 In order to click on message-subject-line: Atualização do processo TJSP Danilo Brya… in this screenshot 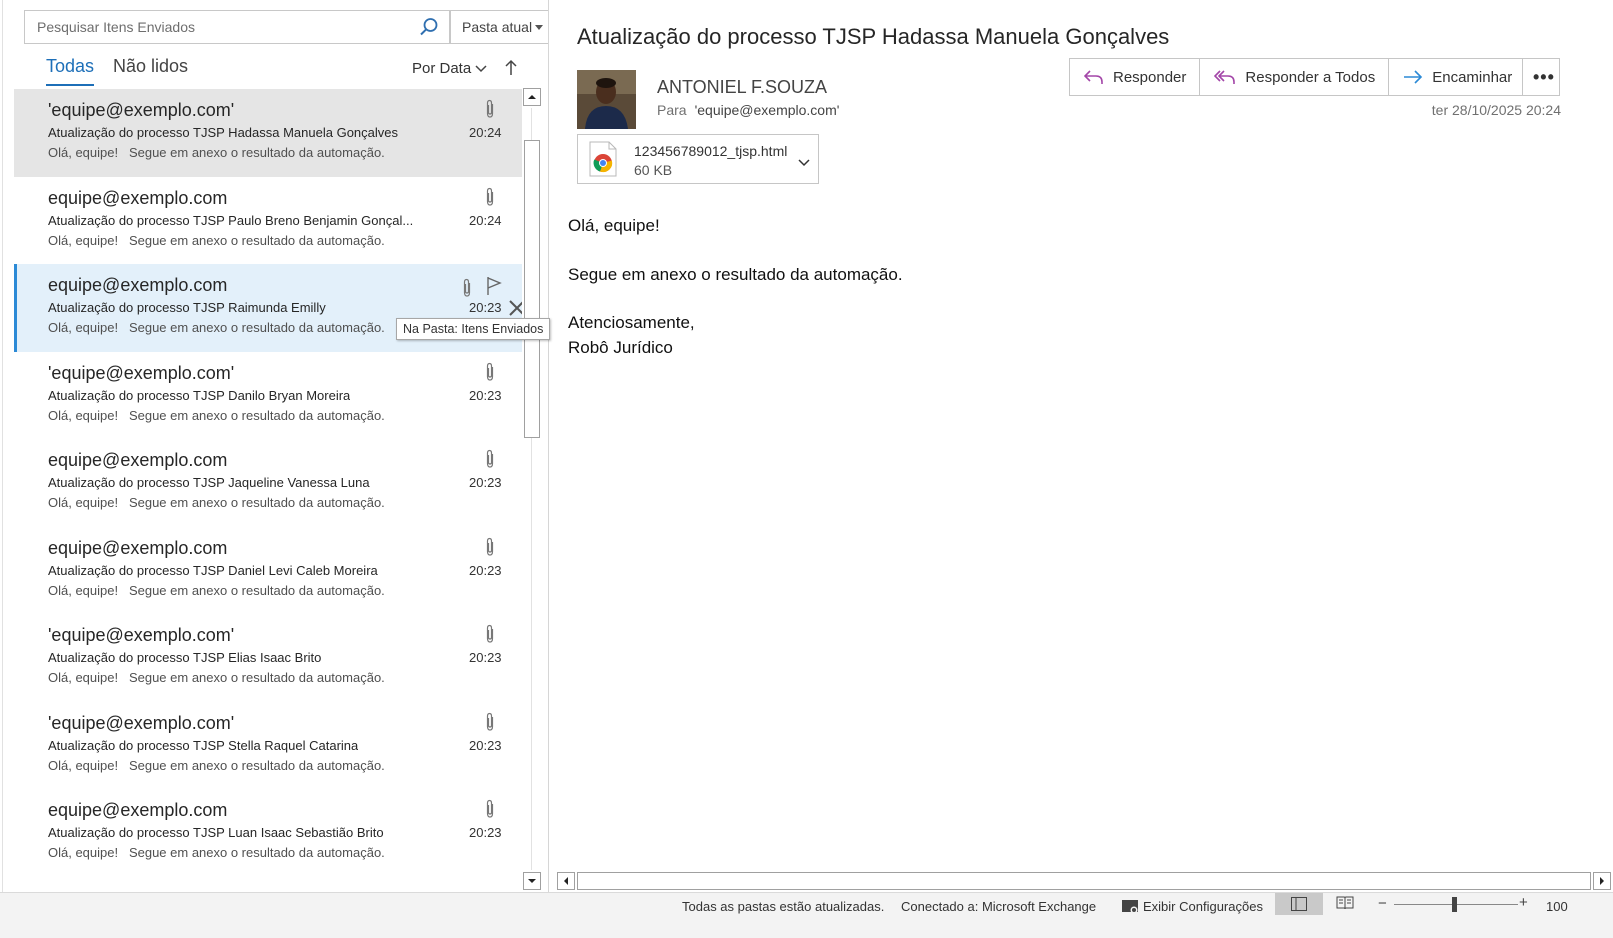, I will do `click(199, 395)`.